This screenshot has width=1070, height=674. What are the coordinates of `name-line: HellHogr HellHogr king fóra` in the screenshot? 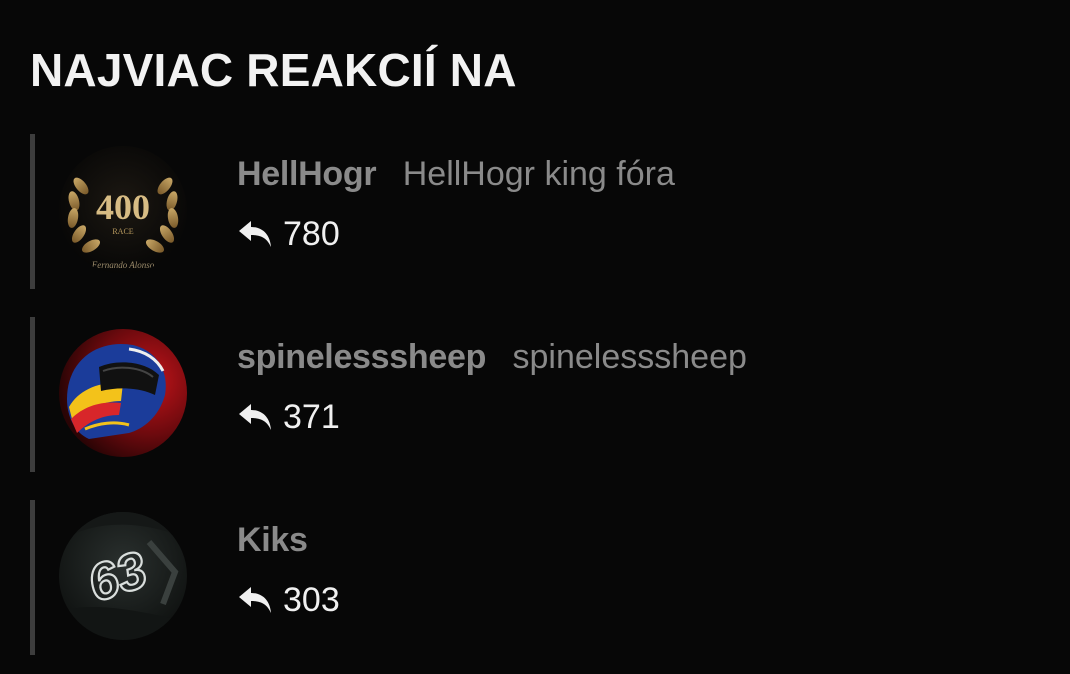 It's located at (638, 174).